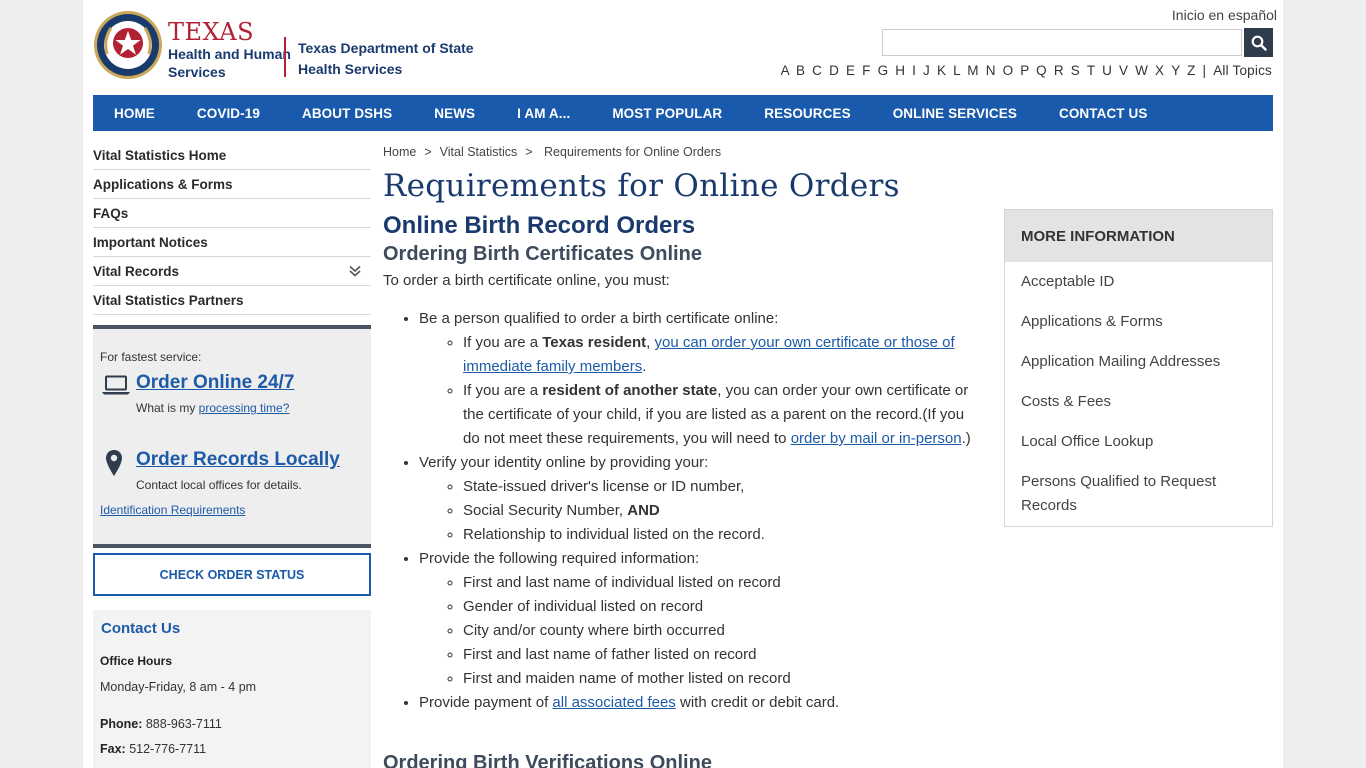 Image resolution: width=1366 pixels, height=768 pixels. Describe the element at coordinates (1138, 450) in the screenshot. I see `more-info-local-office-lookup: Local Office Lookup` at that location.